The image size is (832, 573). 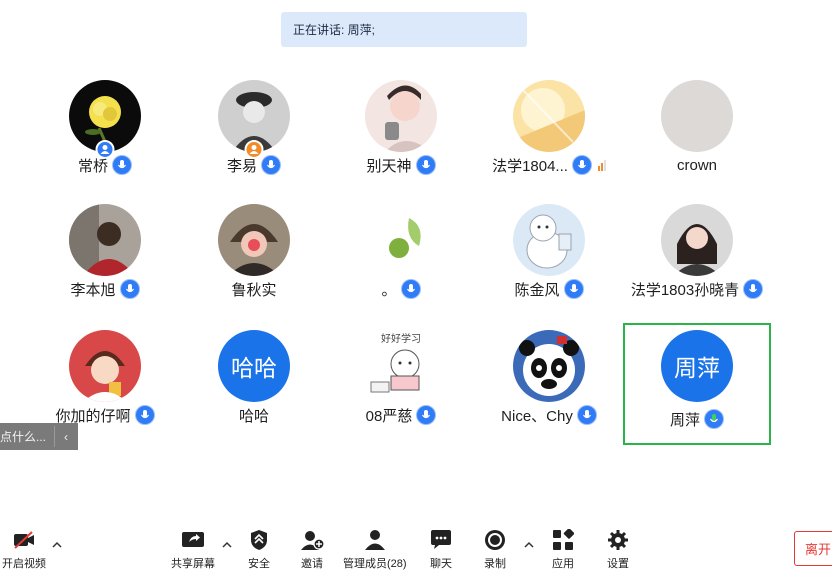 I want to click on invite-button: 邀请, so click(x=312, y=549).